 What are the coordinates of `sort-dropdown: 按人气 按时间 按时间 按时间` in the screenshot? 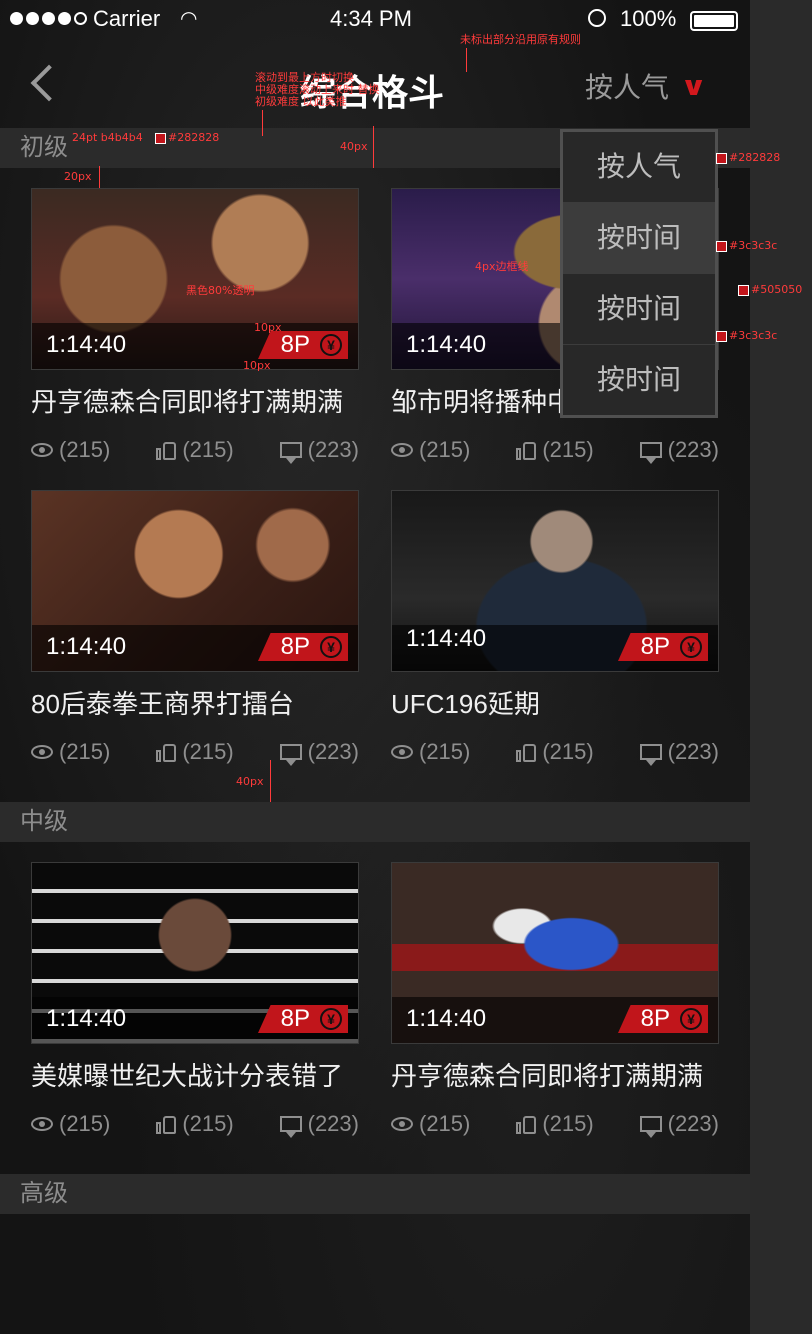 It's located at (639, 273).